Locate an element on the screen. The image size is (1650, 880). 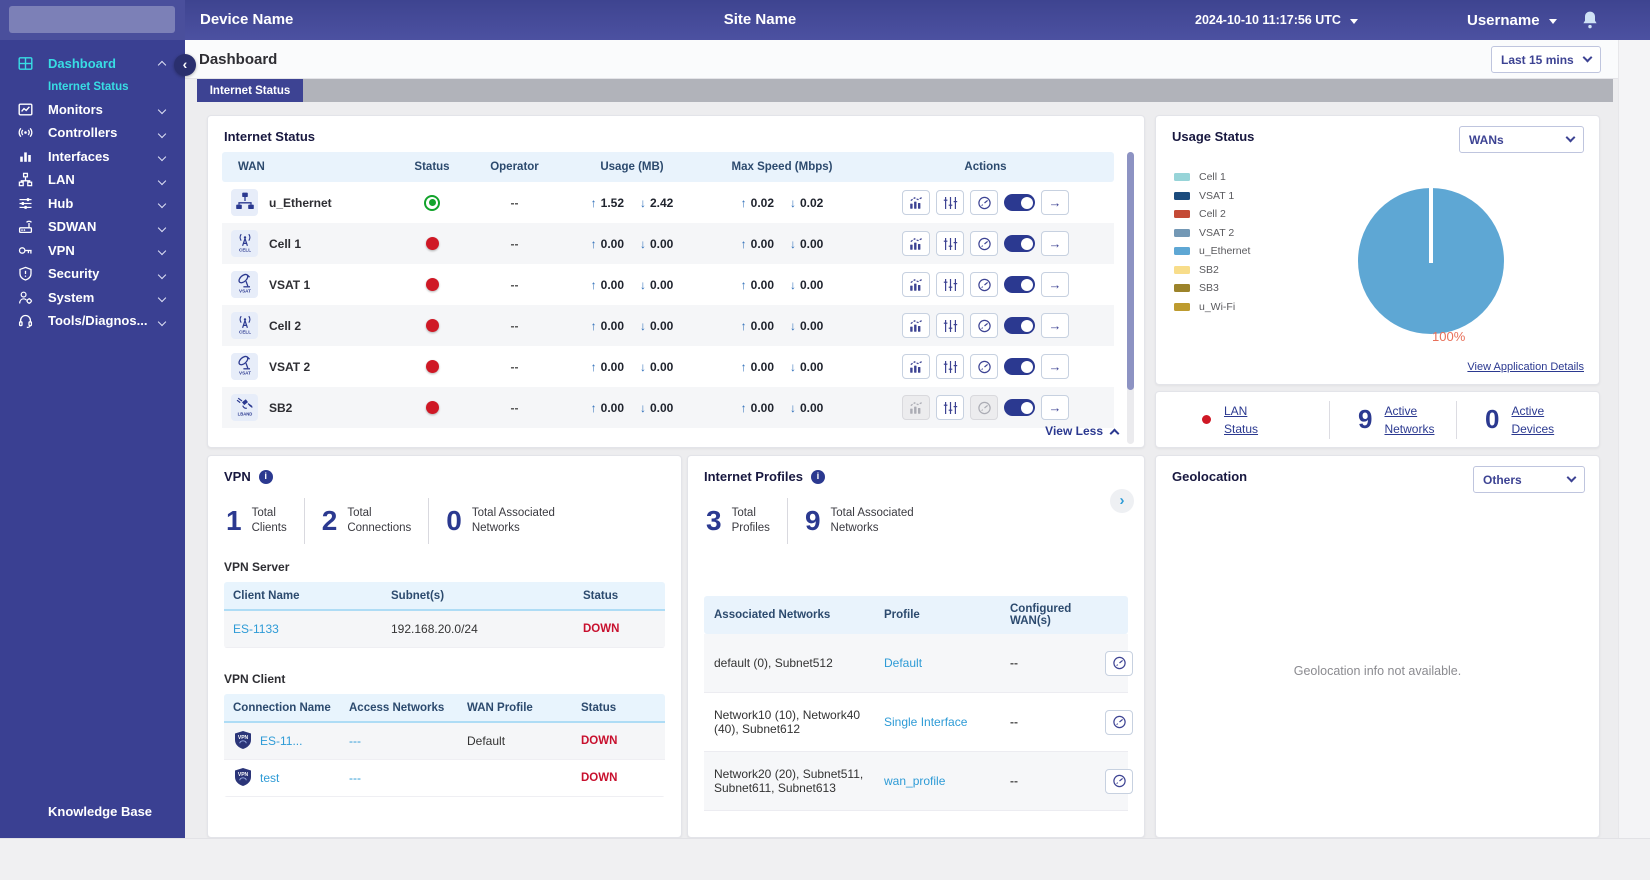
profile-link: Single Interface is located at coordinates (925, 722).